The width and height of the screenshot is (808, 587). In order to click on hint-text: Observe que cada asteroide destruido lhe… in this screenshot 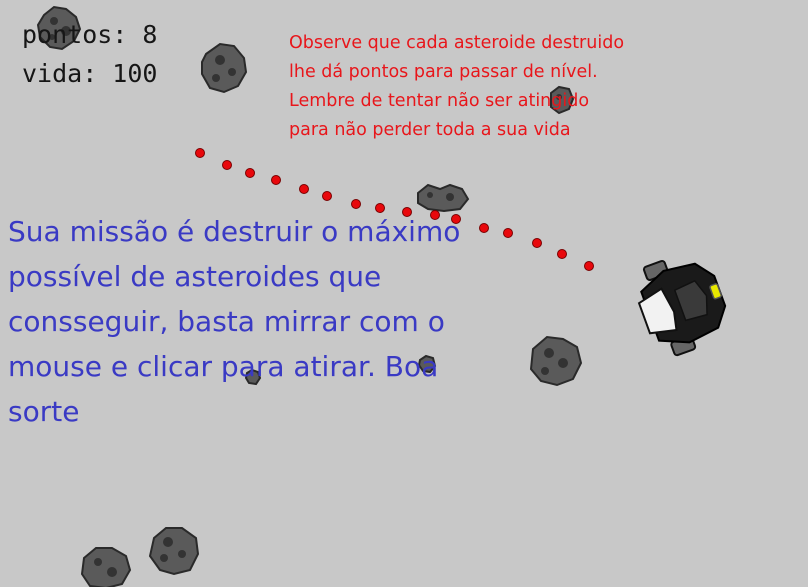, I will do `click(489, 87)`.